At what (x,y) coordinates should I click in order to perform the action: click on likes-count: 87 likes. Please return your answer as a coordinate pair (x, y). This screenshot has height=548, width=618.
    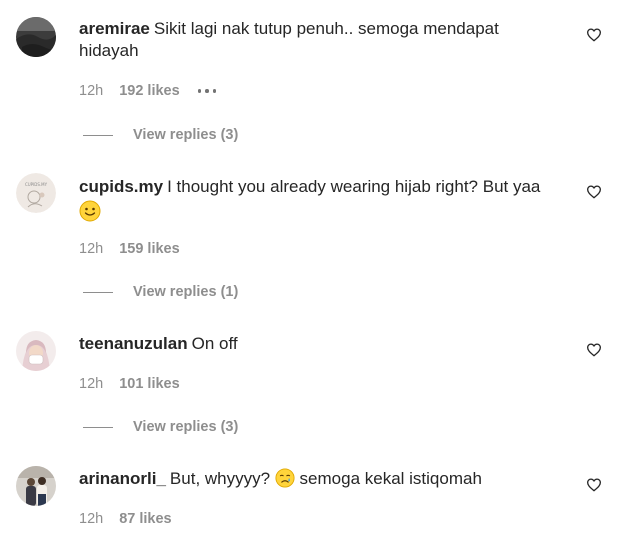
    Looking at the image, I should click on (145, 519).